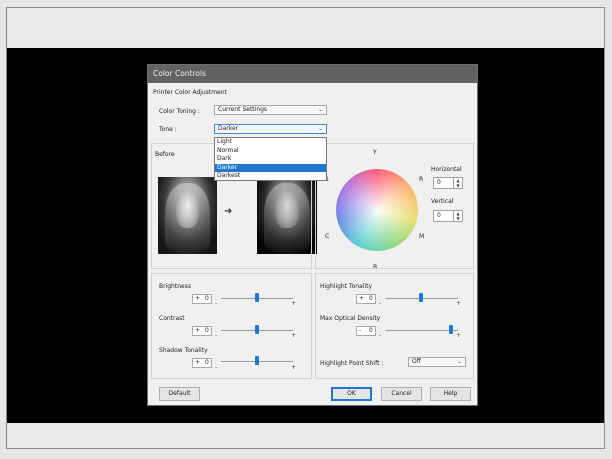 This screenshot has width=612, height=459. Describe the element at coordinates (351, 394) in the screenshot. I see `ok-button: OK` at that location.